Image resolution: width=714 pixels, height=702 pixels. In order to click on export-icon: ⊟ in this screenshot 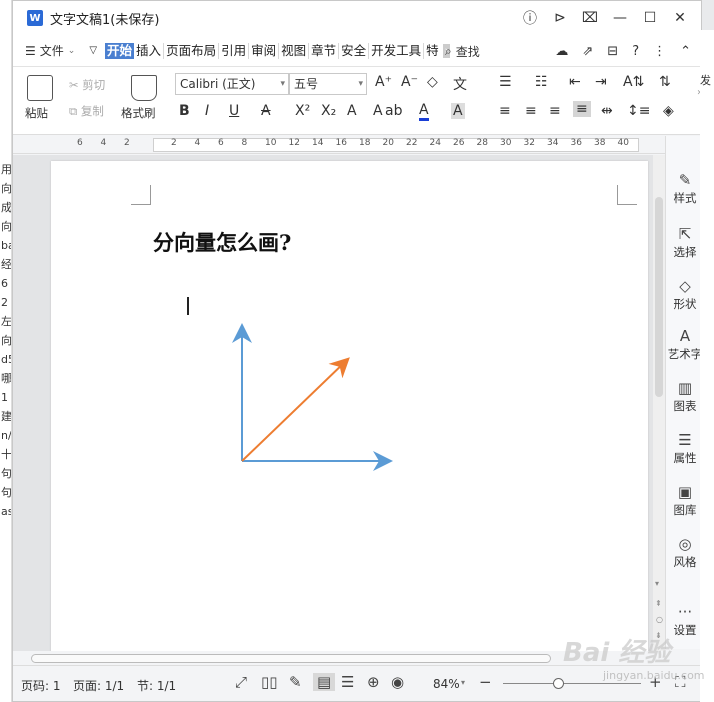, I will do `click(612, 51)`.